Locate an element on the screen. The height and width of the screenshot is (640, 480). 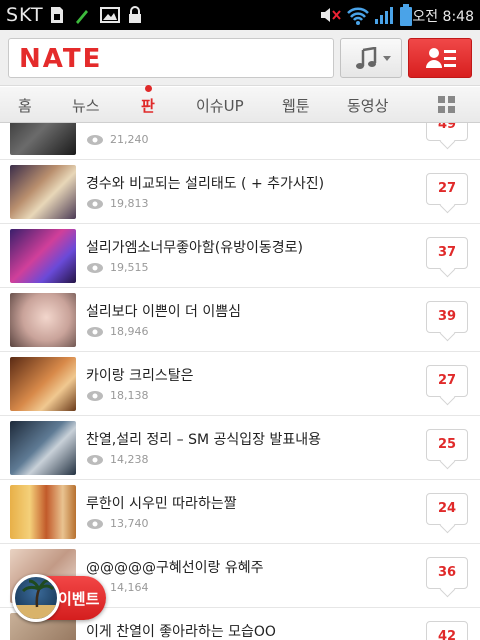
profile-list-icon is located at coordinates (441, 58).